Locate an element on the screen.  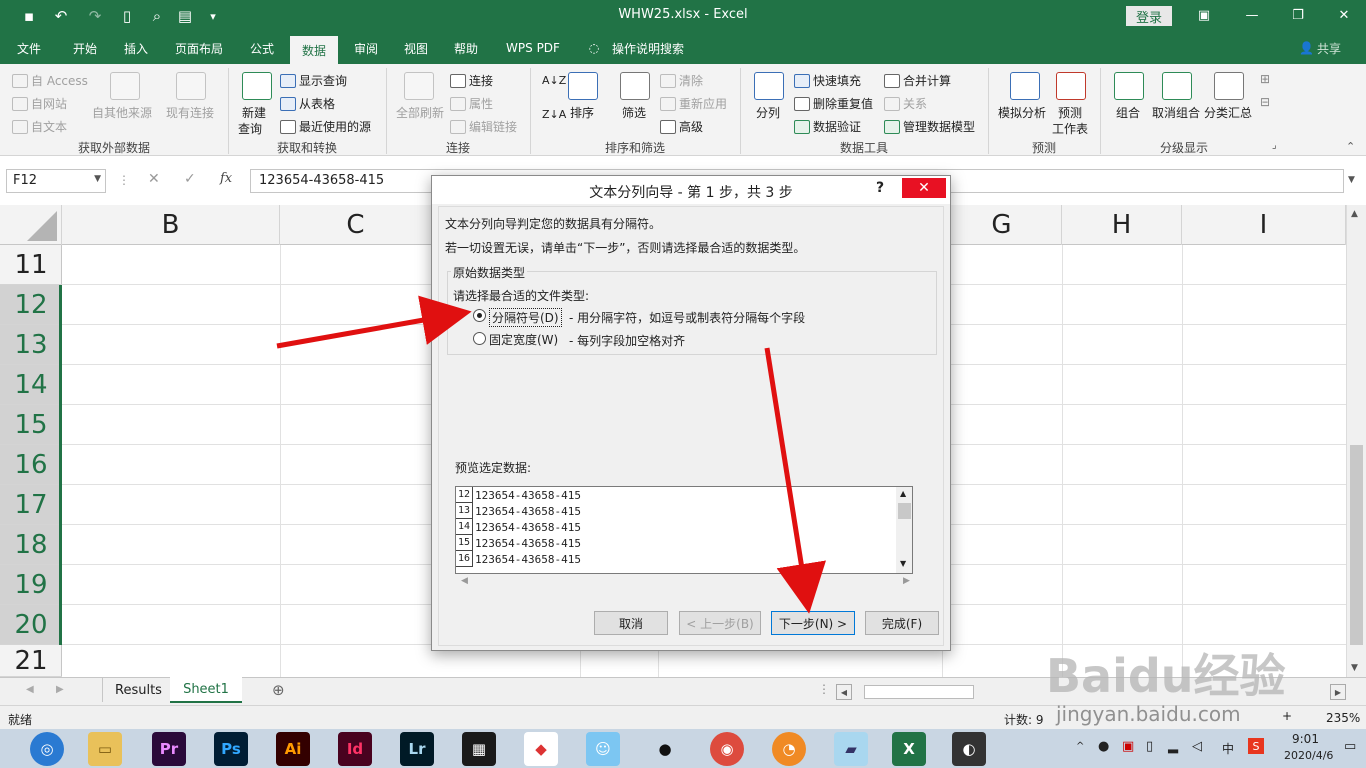
tray-app-icon: ▣ is located at coordinates (1128, 746).